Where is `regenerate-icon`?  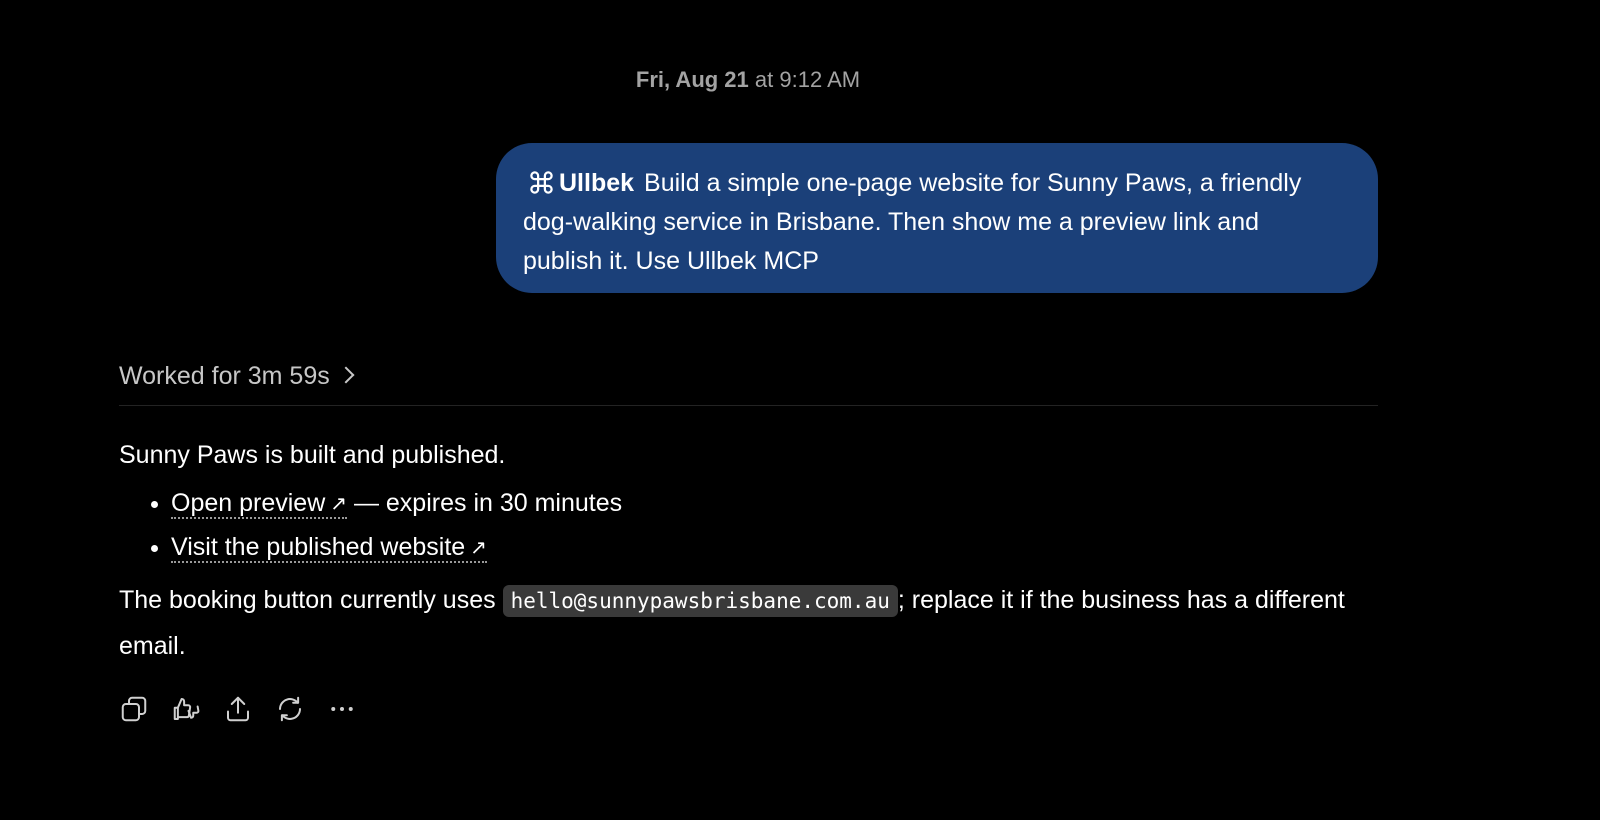 regenerate-icon is located at coordinates (290, 709).